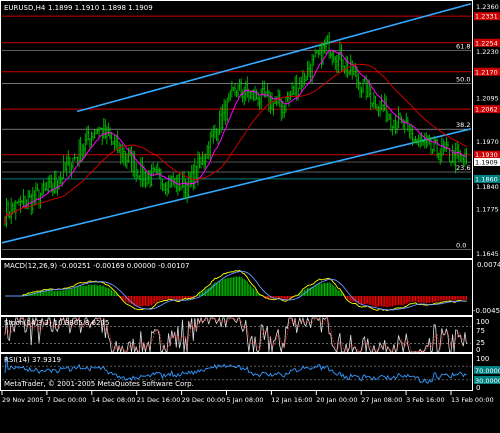  I want to click on time-tick-label: 29 Nov 2005, so click(23, 400).